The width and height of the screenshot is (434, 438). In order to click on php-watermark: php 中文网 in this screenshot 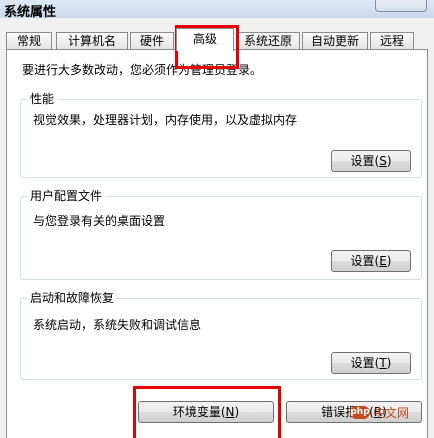, I will do `click(379, 412)`.